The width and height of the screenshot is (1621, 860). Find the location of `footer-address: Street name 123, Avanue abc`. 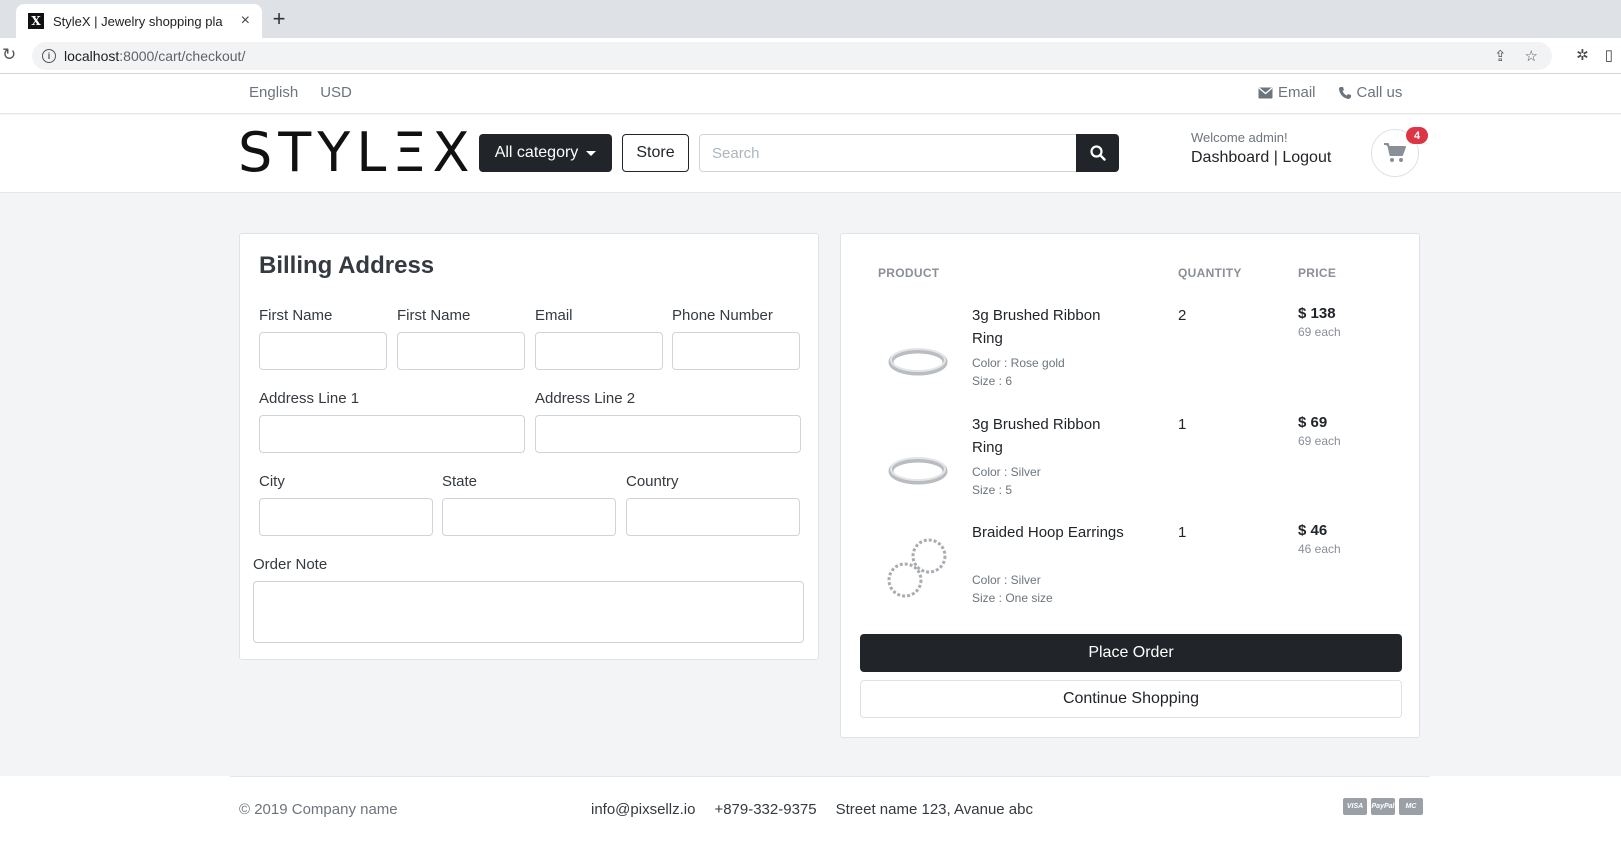

footer-address: Street name 123, Avanue abc is located at coordinates (934, 809).